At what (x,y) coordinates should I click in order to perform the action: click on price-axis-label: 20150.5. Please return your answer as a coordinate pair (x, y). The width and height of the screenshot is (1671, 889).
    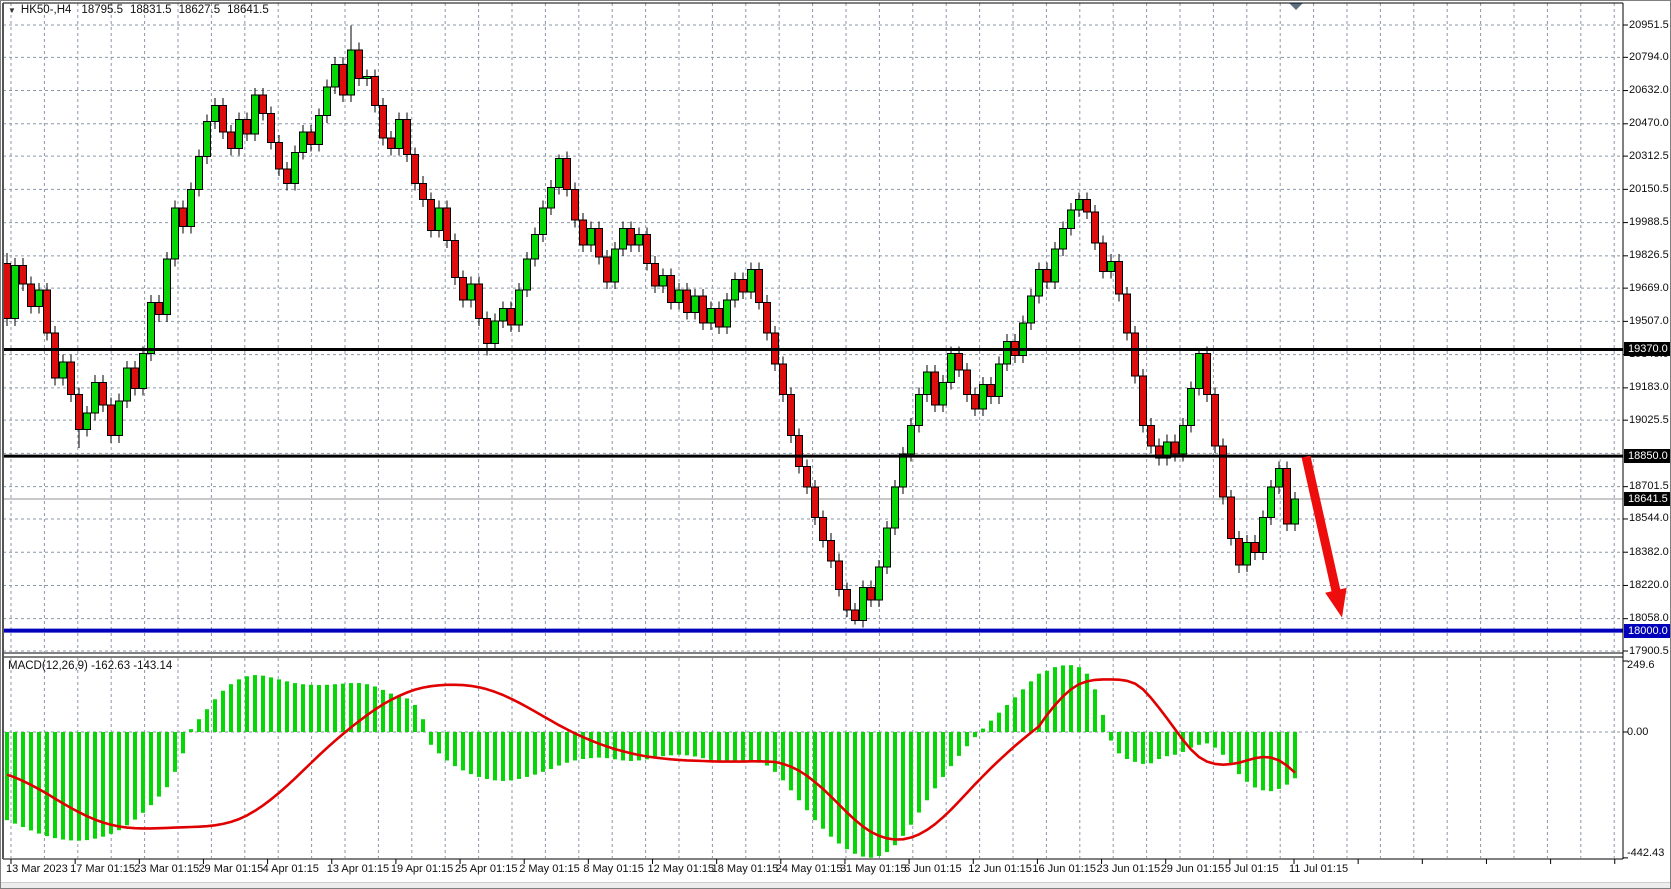
    Looking at the image, I should click on (1649, 188).